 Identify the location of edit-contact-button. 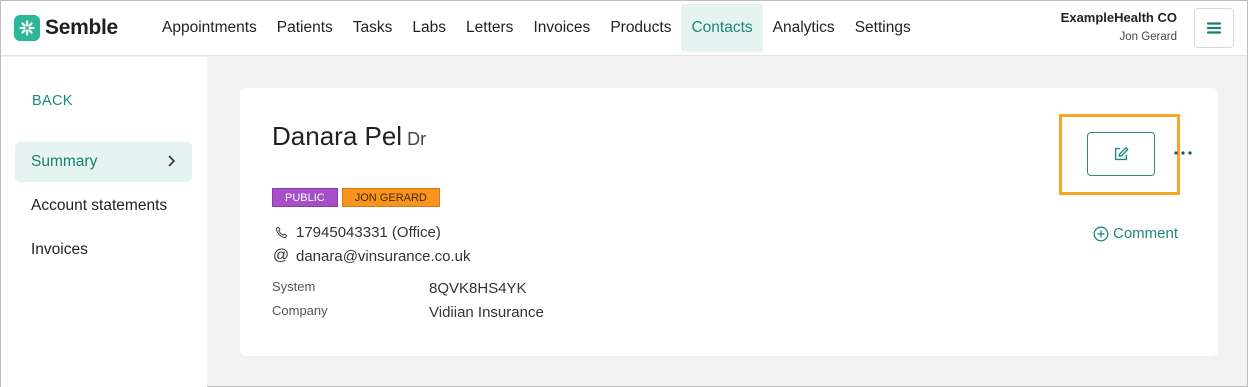
(1121, 154).